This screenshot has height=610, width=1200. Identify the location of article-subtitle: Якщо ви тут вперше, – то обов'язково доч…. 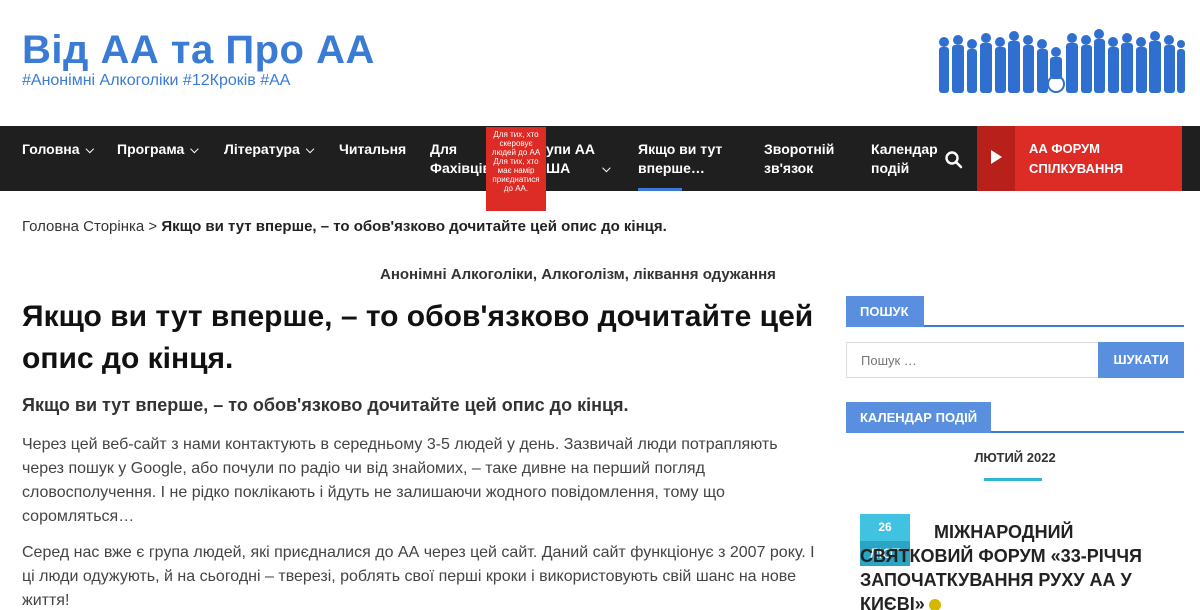
(325, 405).